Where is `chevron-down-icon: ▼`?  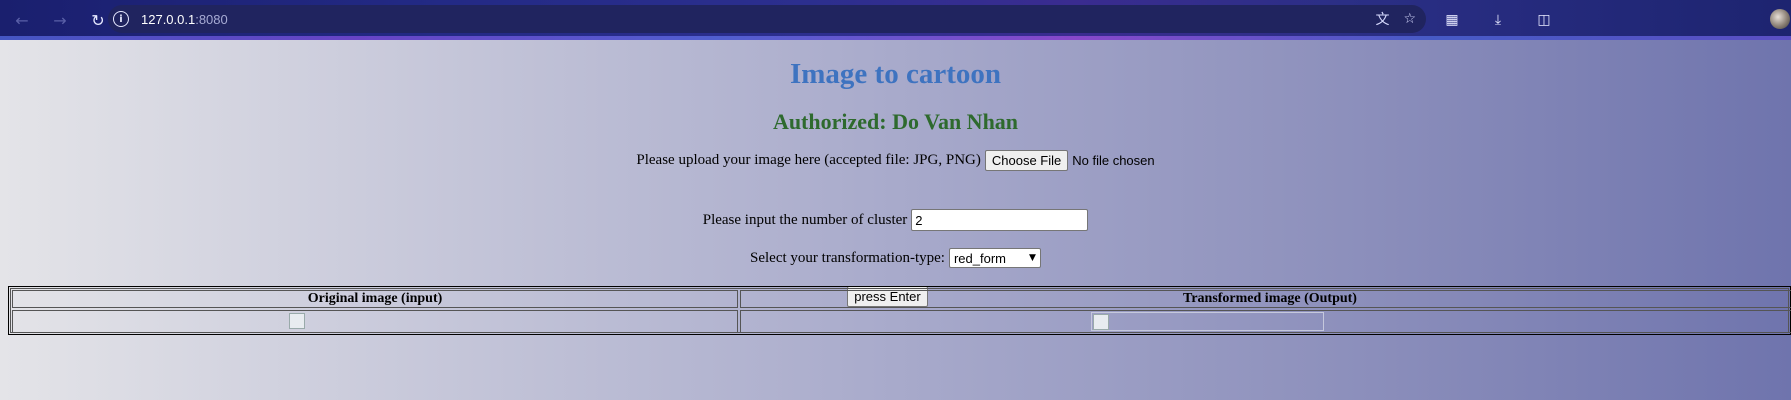
chevron-down-icon: ▼ is located at coordinates (1032, 258).